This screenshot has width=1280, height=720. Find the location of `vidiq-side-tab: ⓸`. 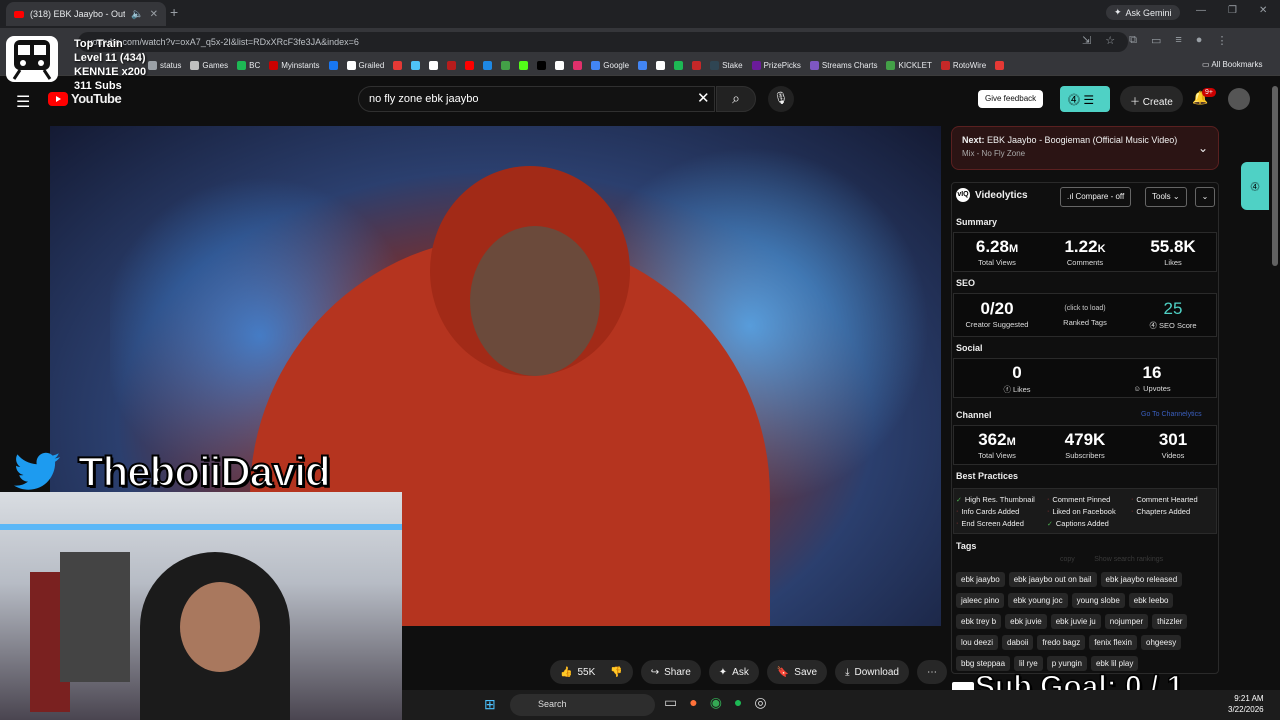

vidiq-side-tab: ⓸ is located at coordinates (1255, 186).